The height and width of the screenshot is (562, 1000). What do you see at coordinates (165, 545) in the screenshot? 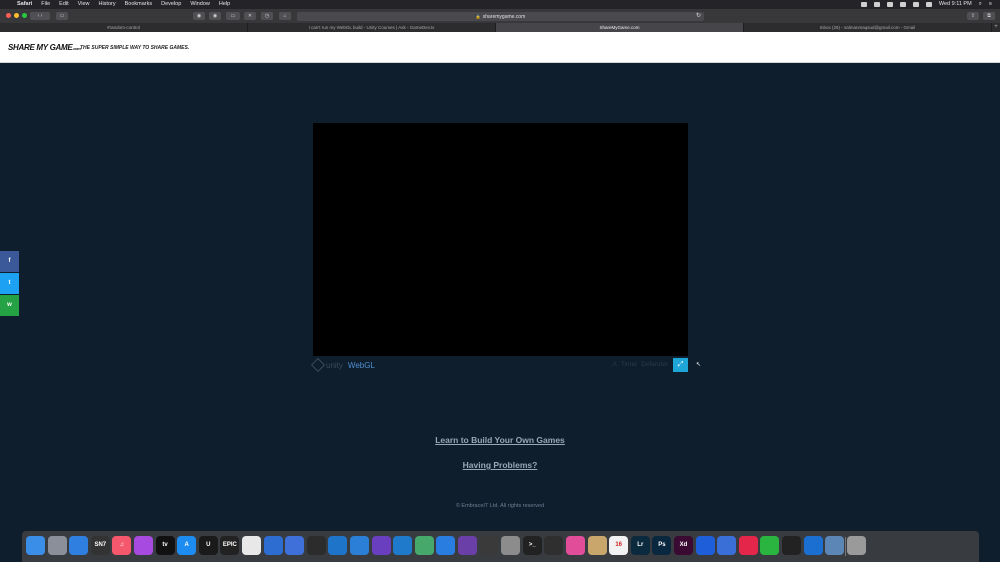
I see `dock-tv-icon: tv` at bounding box center [165, 545].